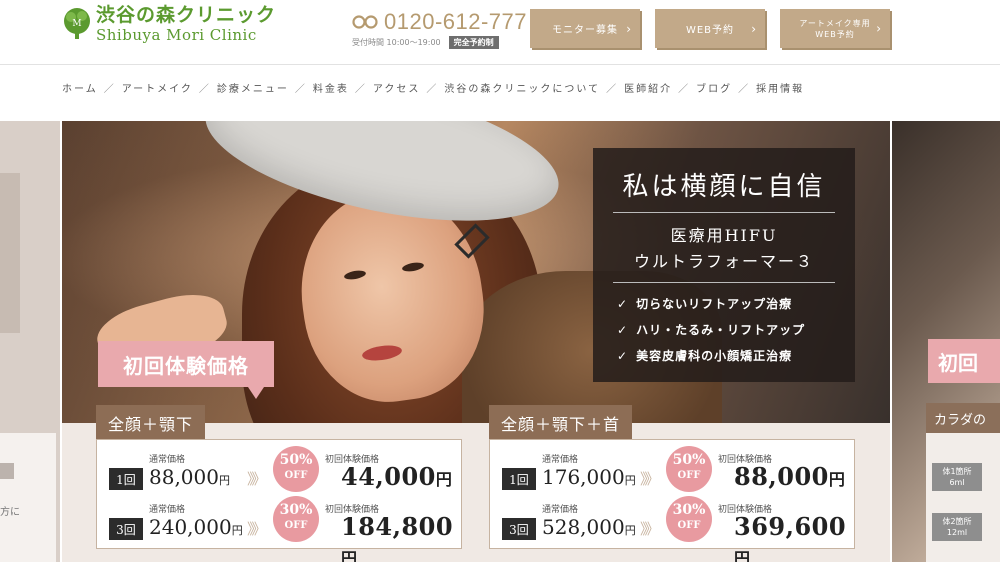  Describe the element at coordinates (957, 477) in the screenshot. I see `next-slide-chip: 体1箇所 6ml` at that location.